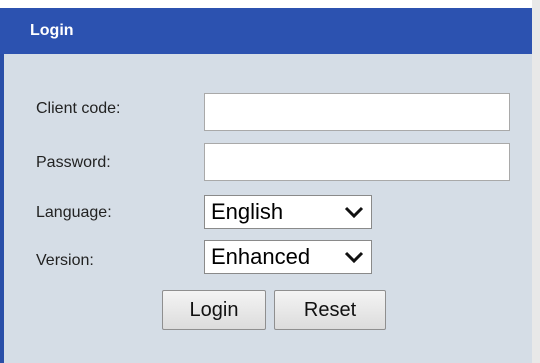  Describe the element at coordinates (330, 310) in the screenshot. I see `reset-button: Reset` at that location.